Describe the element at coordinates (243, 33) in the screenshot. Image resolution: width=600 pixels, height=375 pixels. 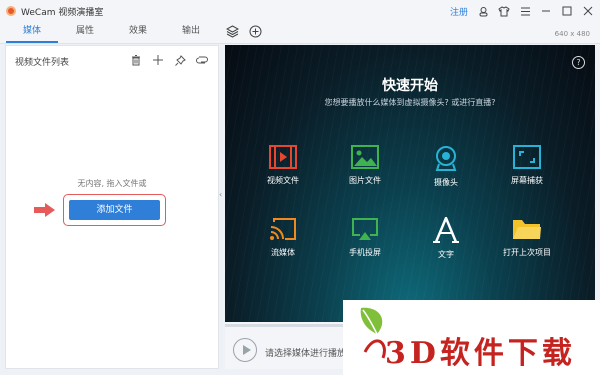
I see `scene-tools` at that location.